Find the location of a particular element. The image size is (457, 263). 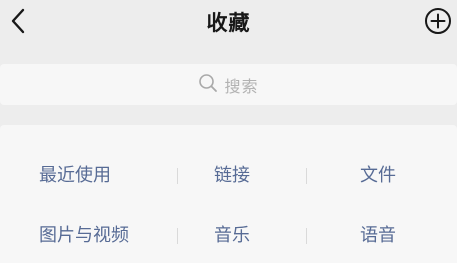

add-favorite-button is located at coordinates (438, 23).